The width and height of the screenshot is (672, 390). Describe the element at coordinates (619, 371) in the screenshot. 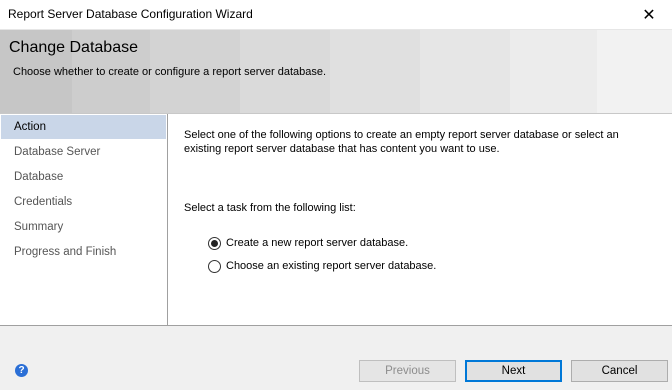

I see `cancel-button: Cancel` at that location.